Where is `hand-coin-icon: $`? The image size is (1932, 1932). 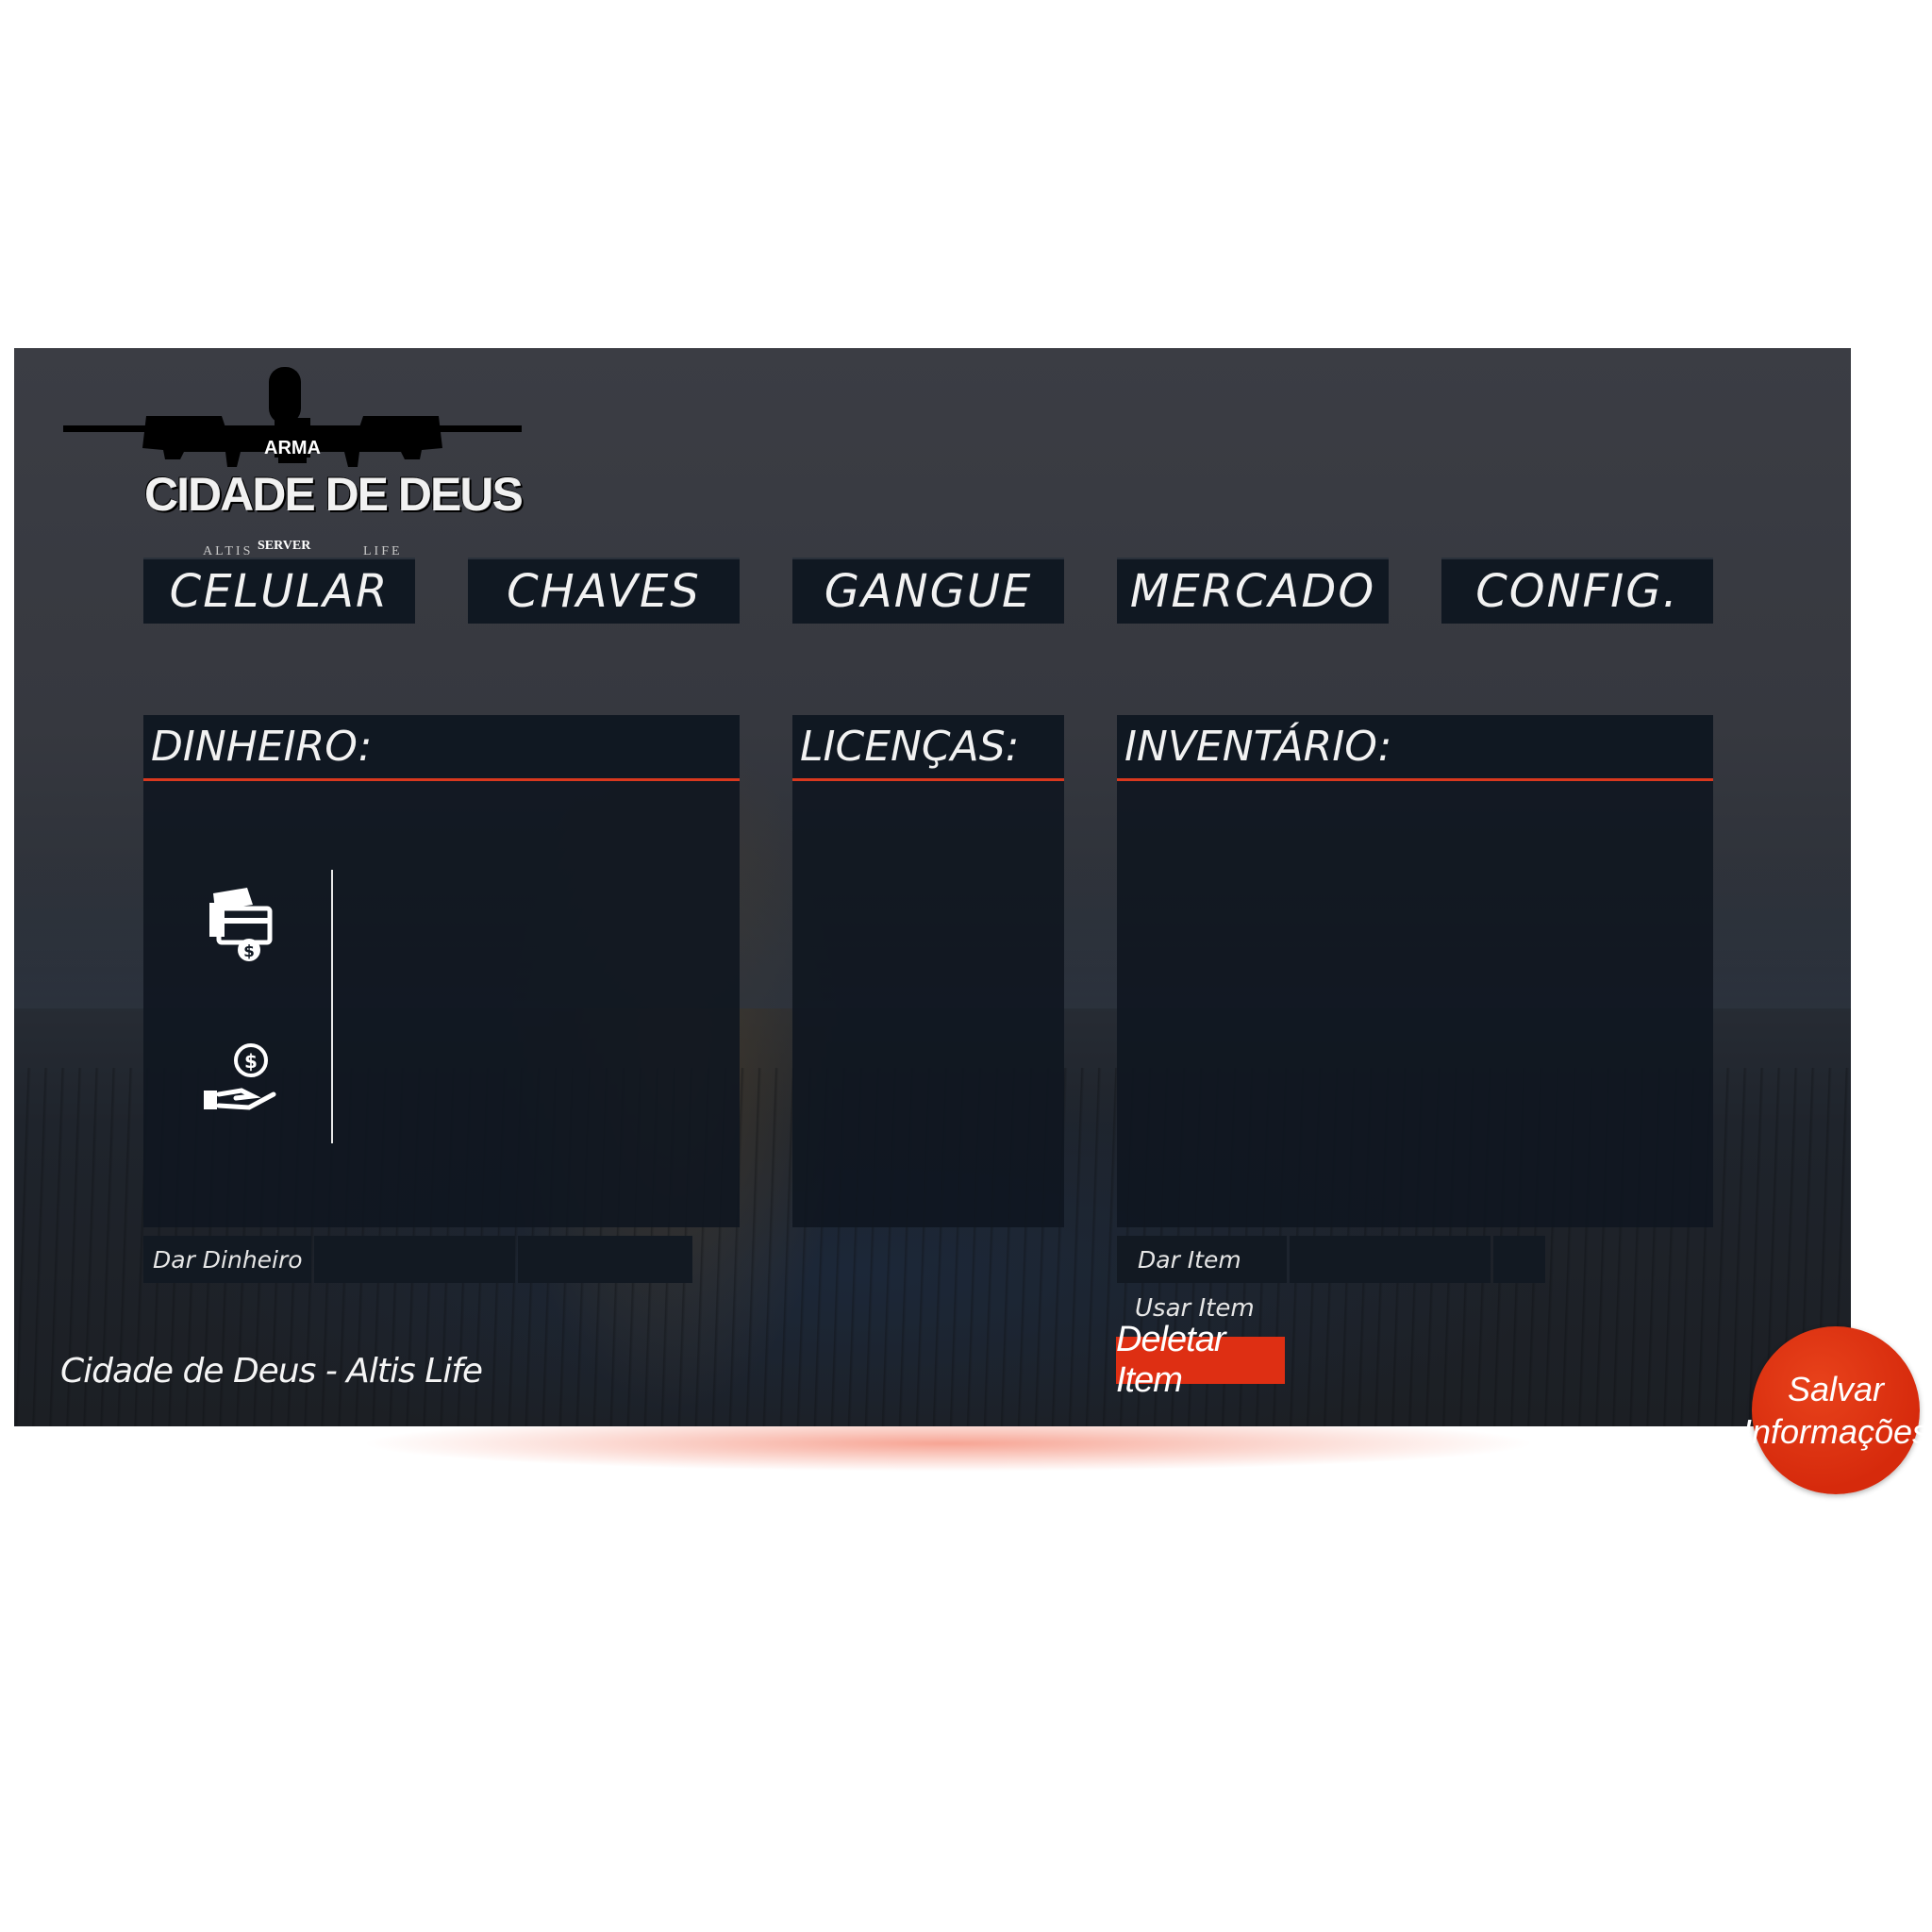
hand-coin-icon: $ is located at coordinates (240, 1081).